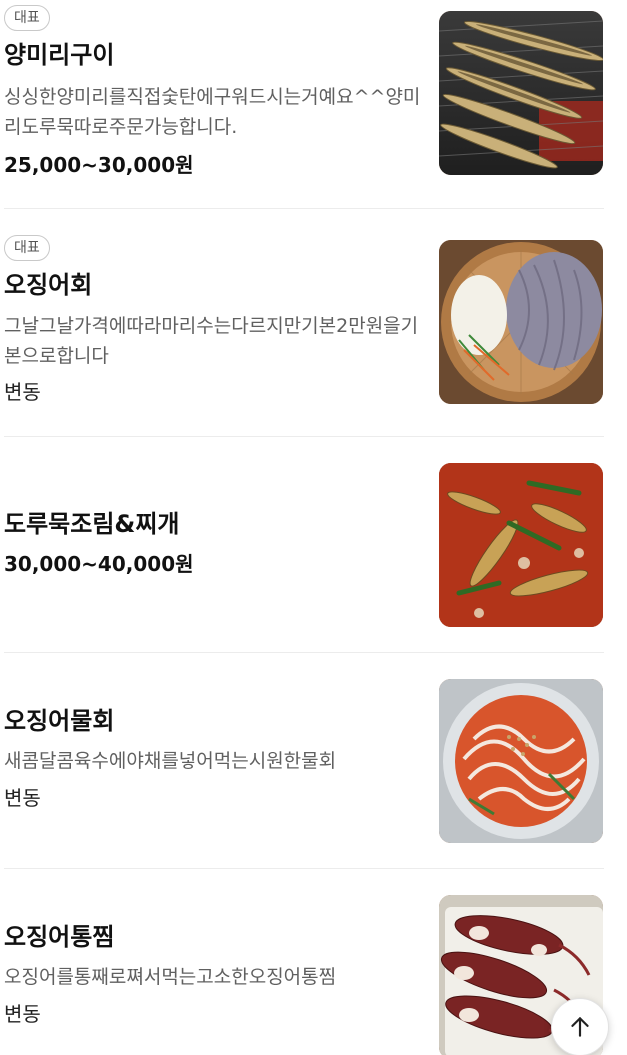 The image size is (627, 1055). I want to click on menu-item-description: 그날그날가격에따라마리수는다르지만기본2만원을기본으로합니다, so click(211, 341).